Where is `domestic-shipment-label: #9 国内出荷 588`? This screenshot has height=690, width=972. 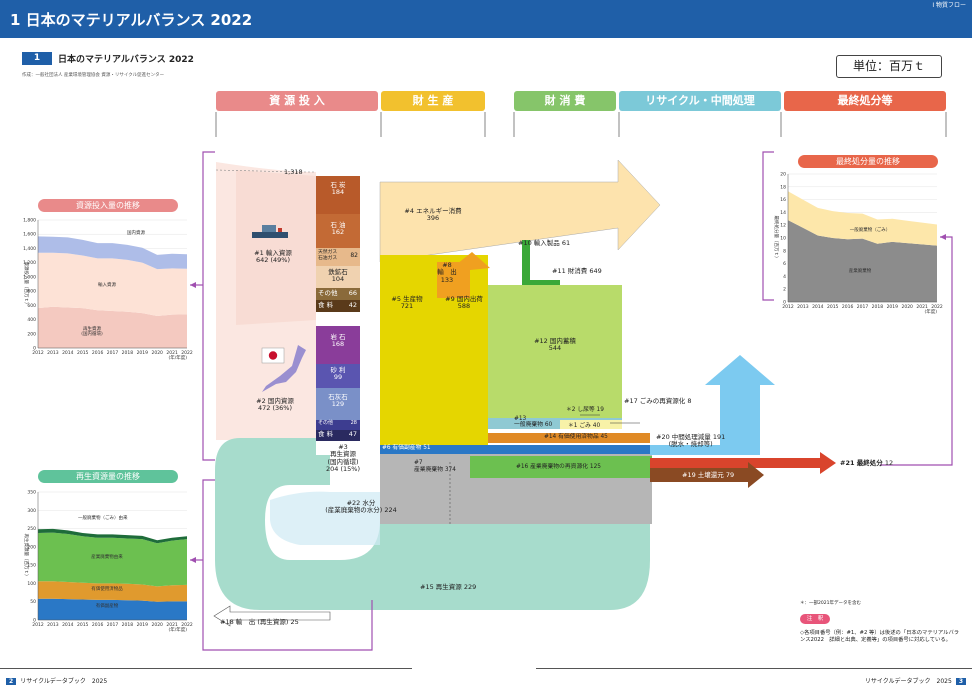 domestic-shipment-label: #9 国内出荷 588 is located at coordinates (464, 303).